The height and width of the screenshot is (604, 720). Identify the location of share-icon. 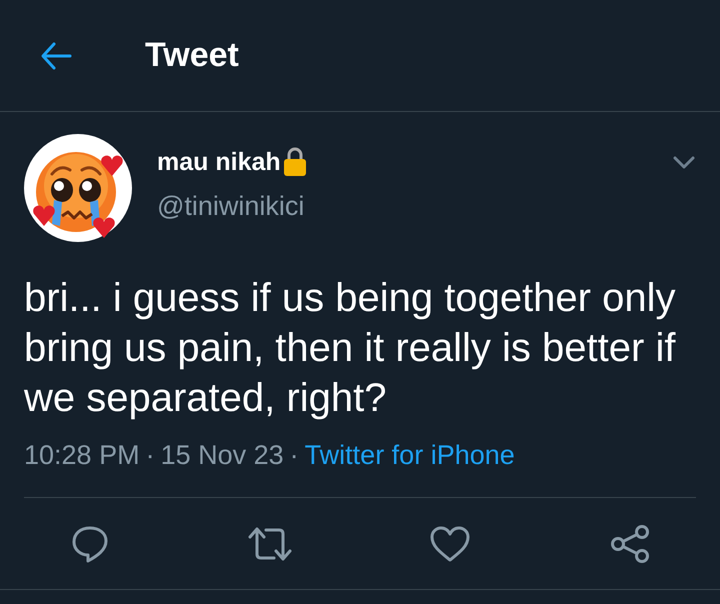
(630, 544).